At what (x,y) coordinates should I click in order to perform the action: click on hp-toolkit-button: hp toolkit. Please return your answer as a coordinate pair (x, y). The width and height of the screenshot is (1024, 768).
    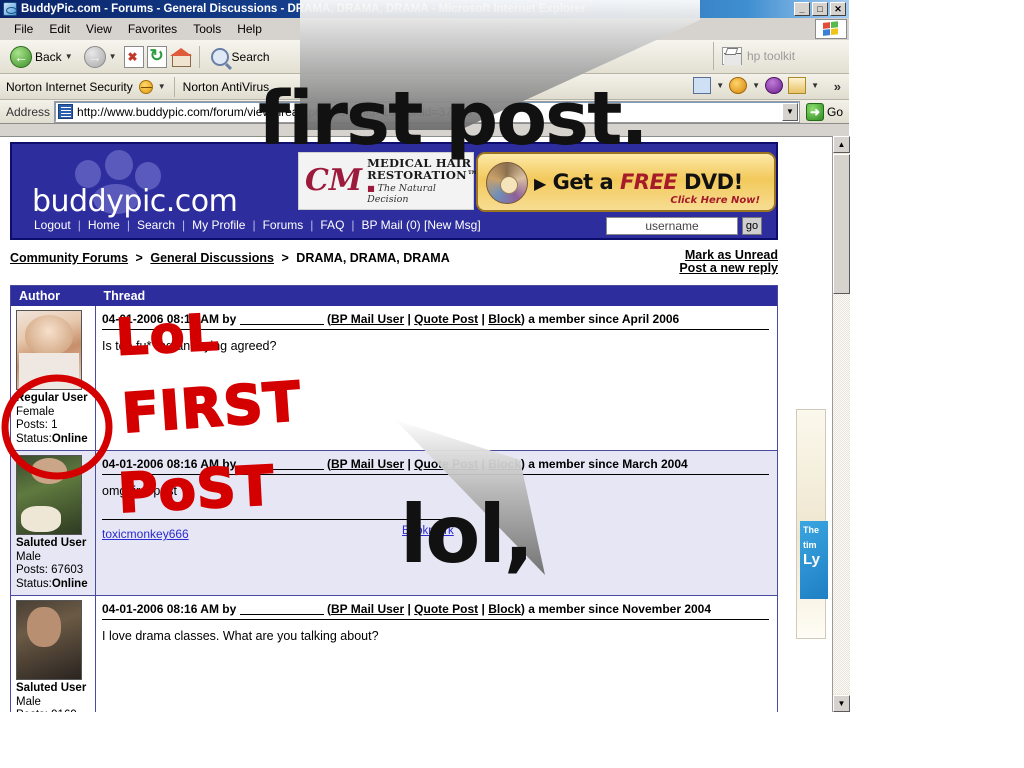
    Looking at the image, I should click on (779, 56).